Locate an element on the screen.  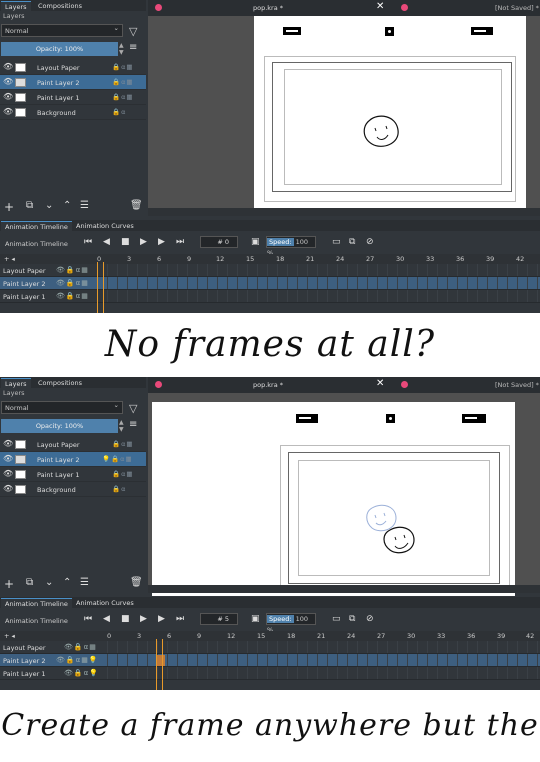
layer-flags-icon: 💡🔒α▦ is located at coordinates (117, 459).